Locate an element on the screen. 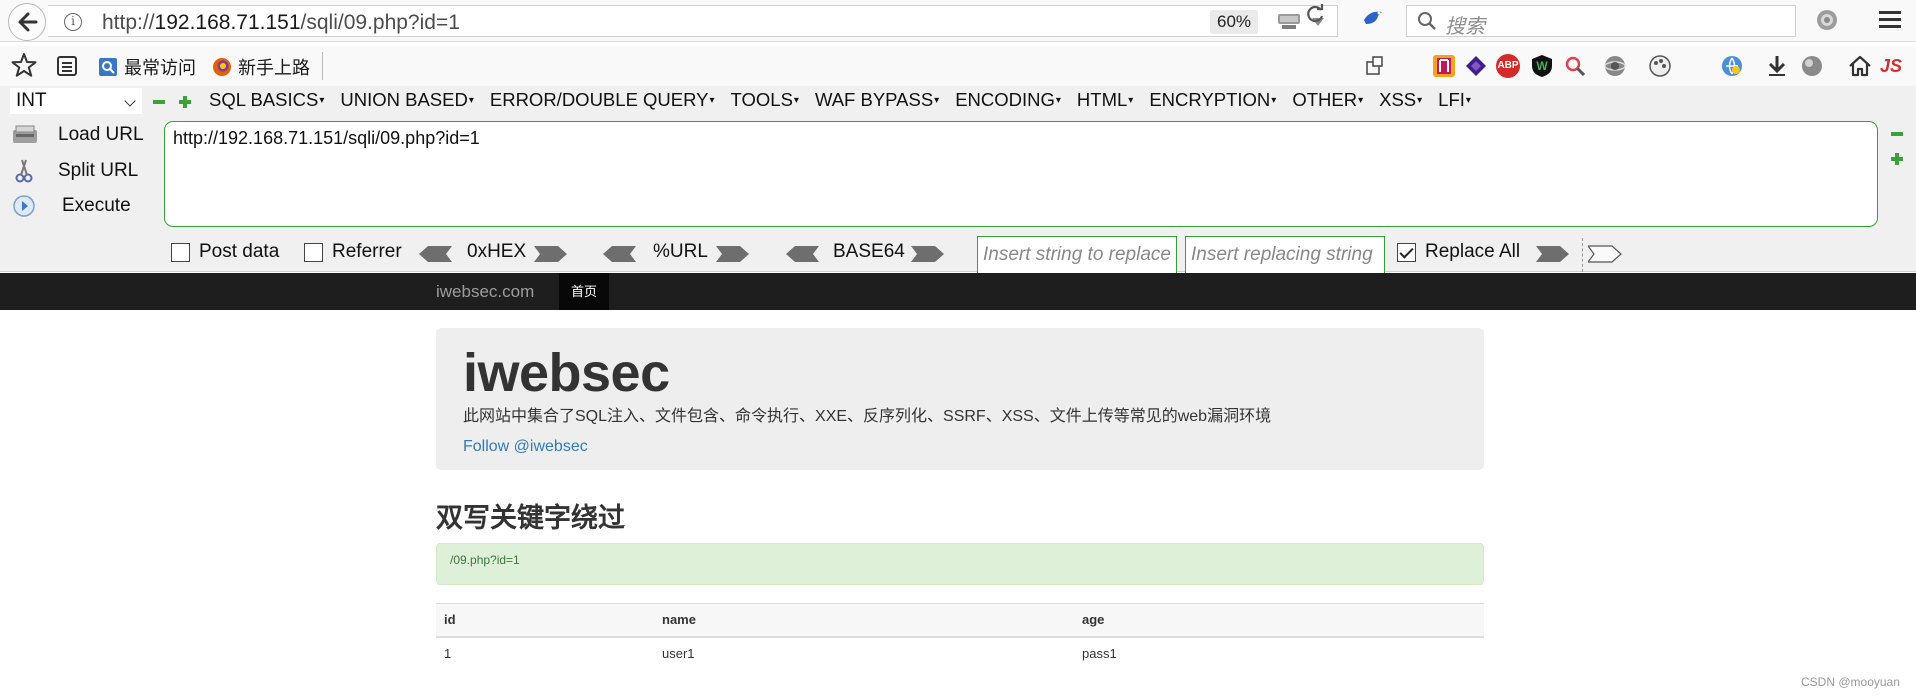  javascript-toggle-icon: JS is located at coordinates (1892, 66).